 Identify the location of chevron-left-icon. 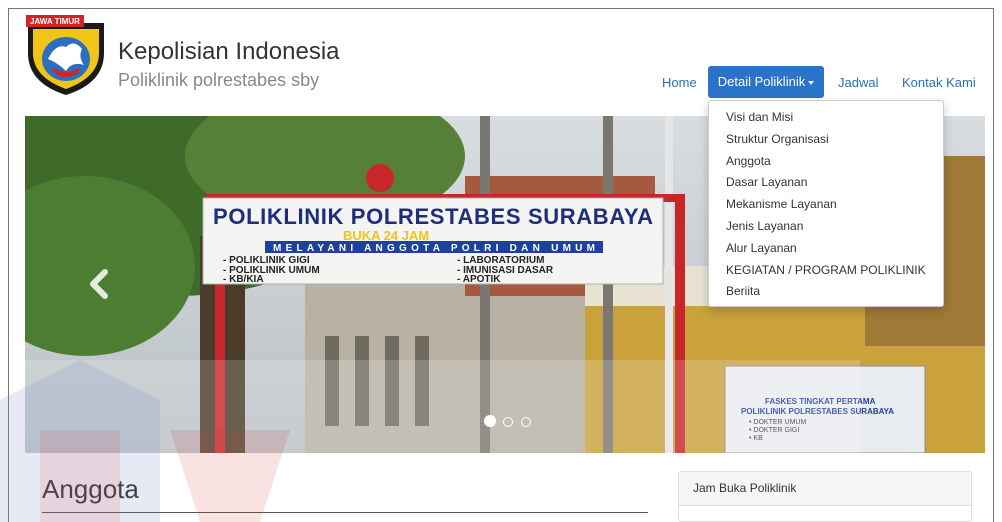
(99, 284).